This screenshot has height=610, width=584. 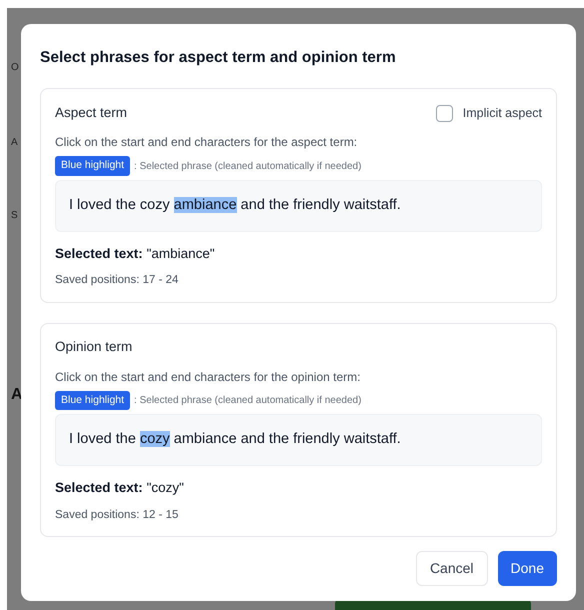 What do you see at coordinates (120, 488) in the screenshot?
I see `selected-text: Selected text: "cozy"` at bounding box center [120, 488].